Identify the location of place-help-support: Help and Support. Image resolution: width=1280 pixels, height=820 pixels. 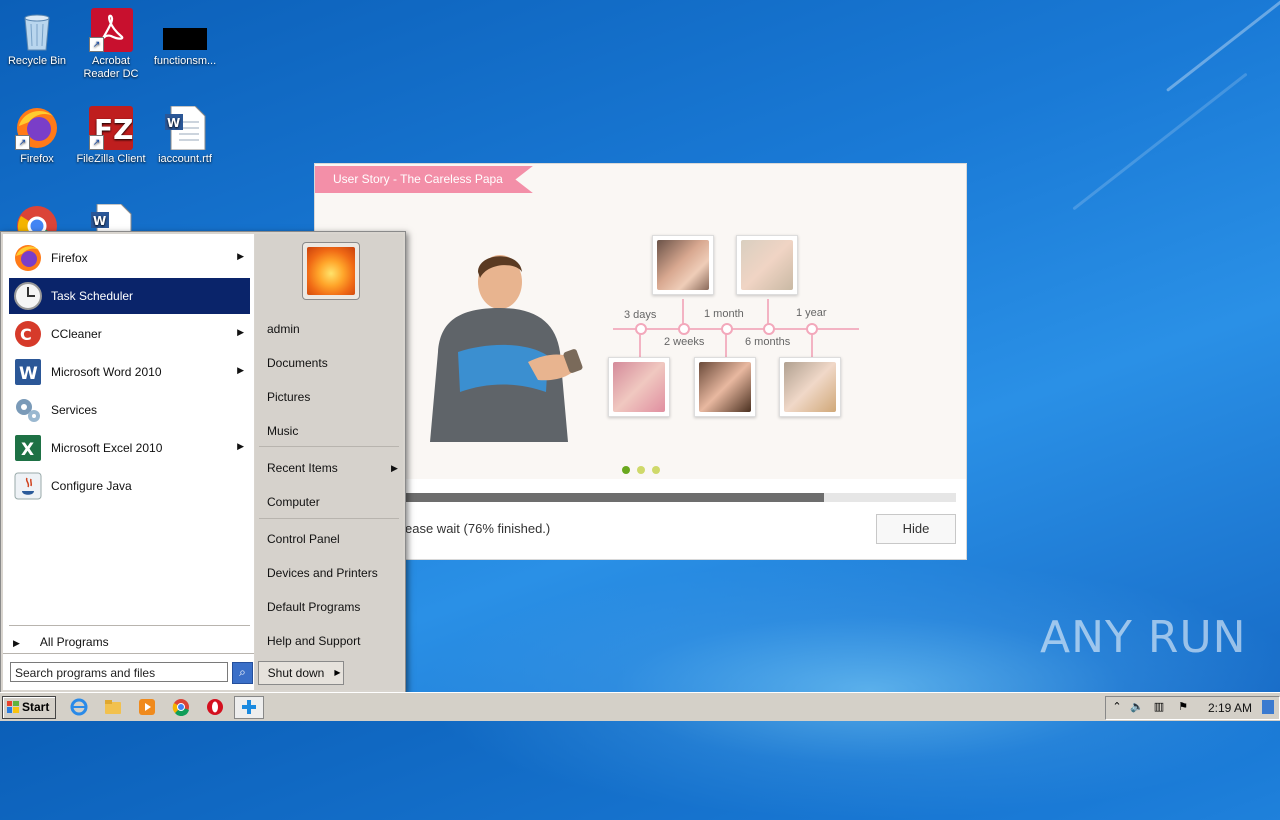
(313, 641).